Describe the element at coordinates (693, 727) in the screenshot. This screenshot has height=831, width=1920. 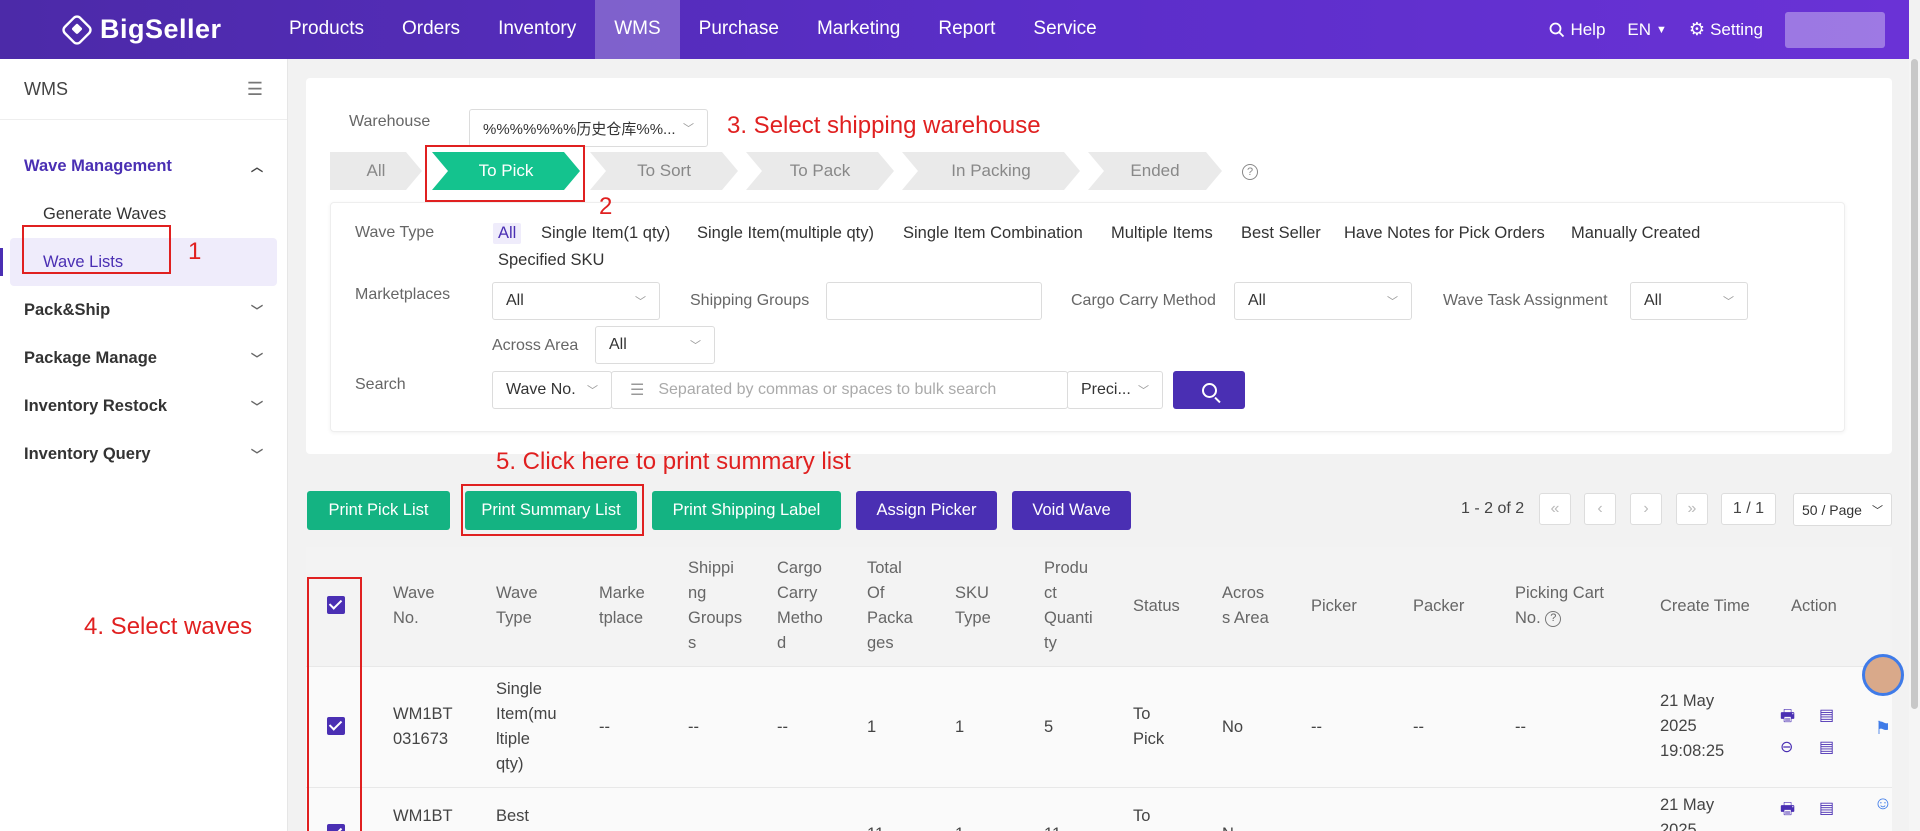
I see `cell-shipping-groups: --` at that location.